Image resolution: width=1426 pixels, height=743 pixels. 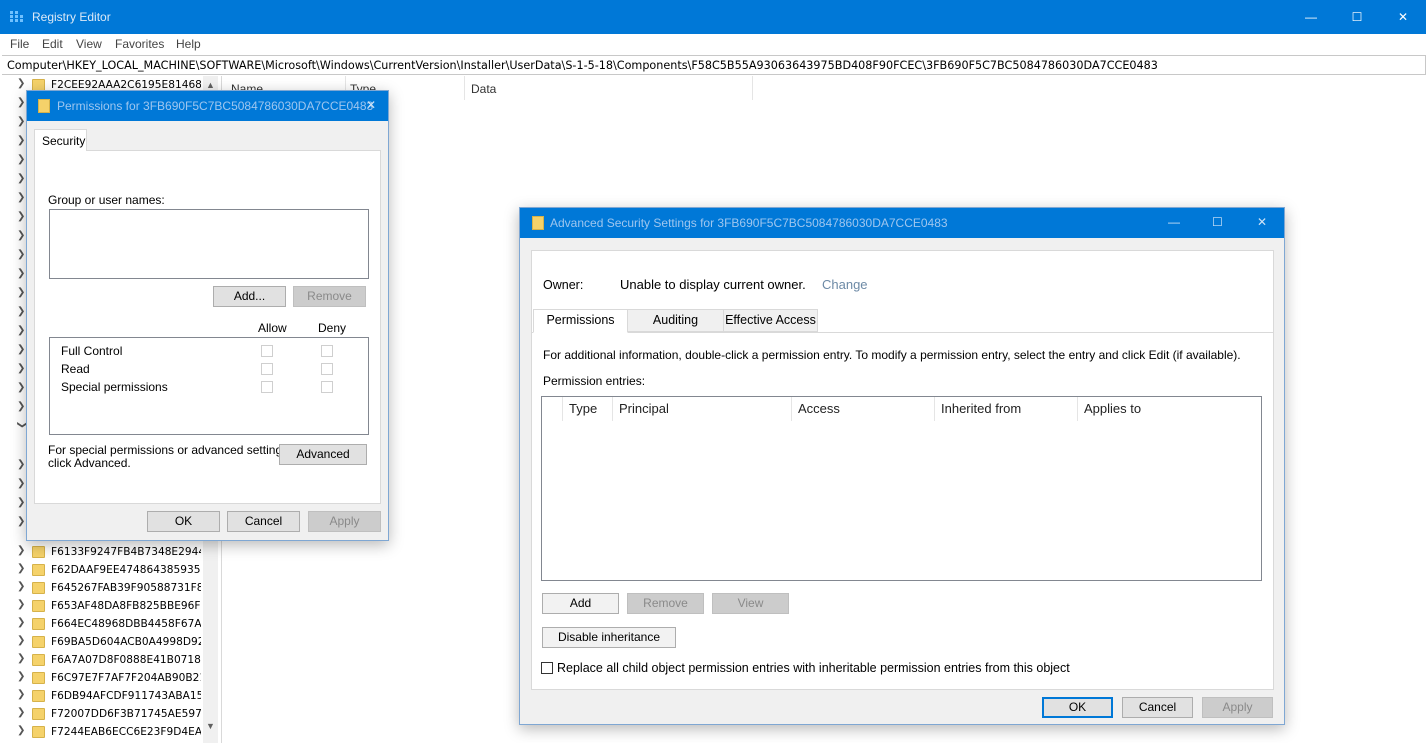 I want to click on remove-entry-button: Remove, so click(x=665, y=603).